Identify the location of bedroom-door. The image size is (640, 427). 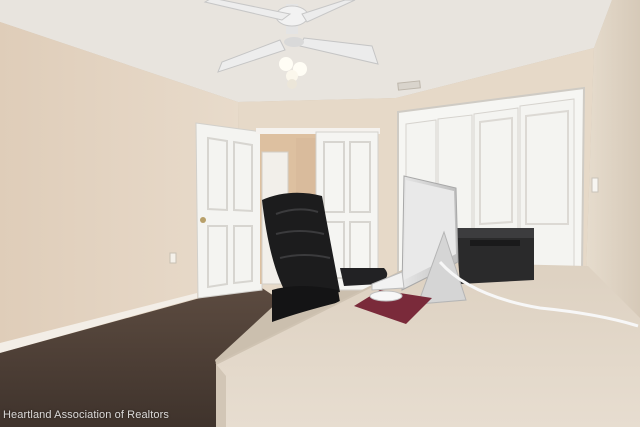
(229, 210).